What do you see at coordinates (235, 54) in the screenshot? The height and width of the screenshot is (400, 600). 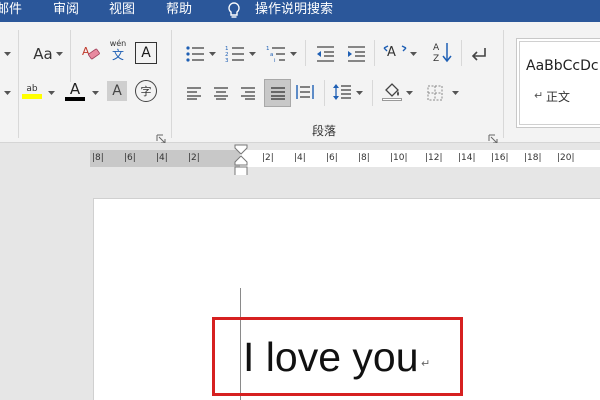 I see `numbering-icon: 123` at bounding box center [235, 54].